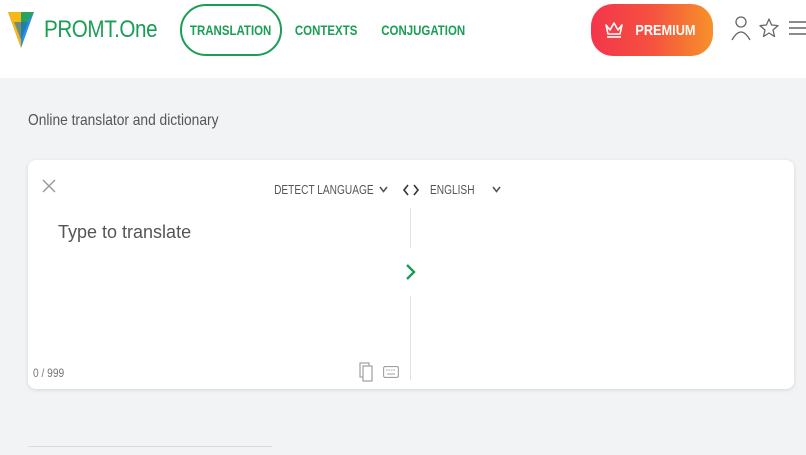  I want to click on star-icon, so click(769, 28).